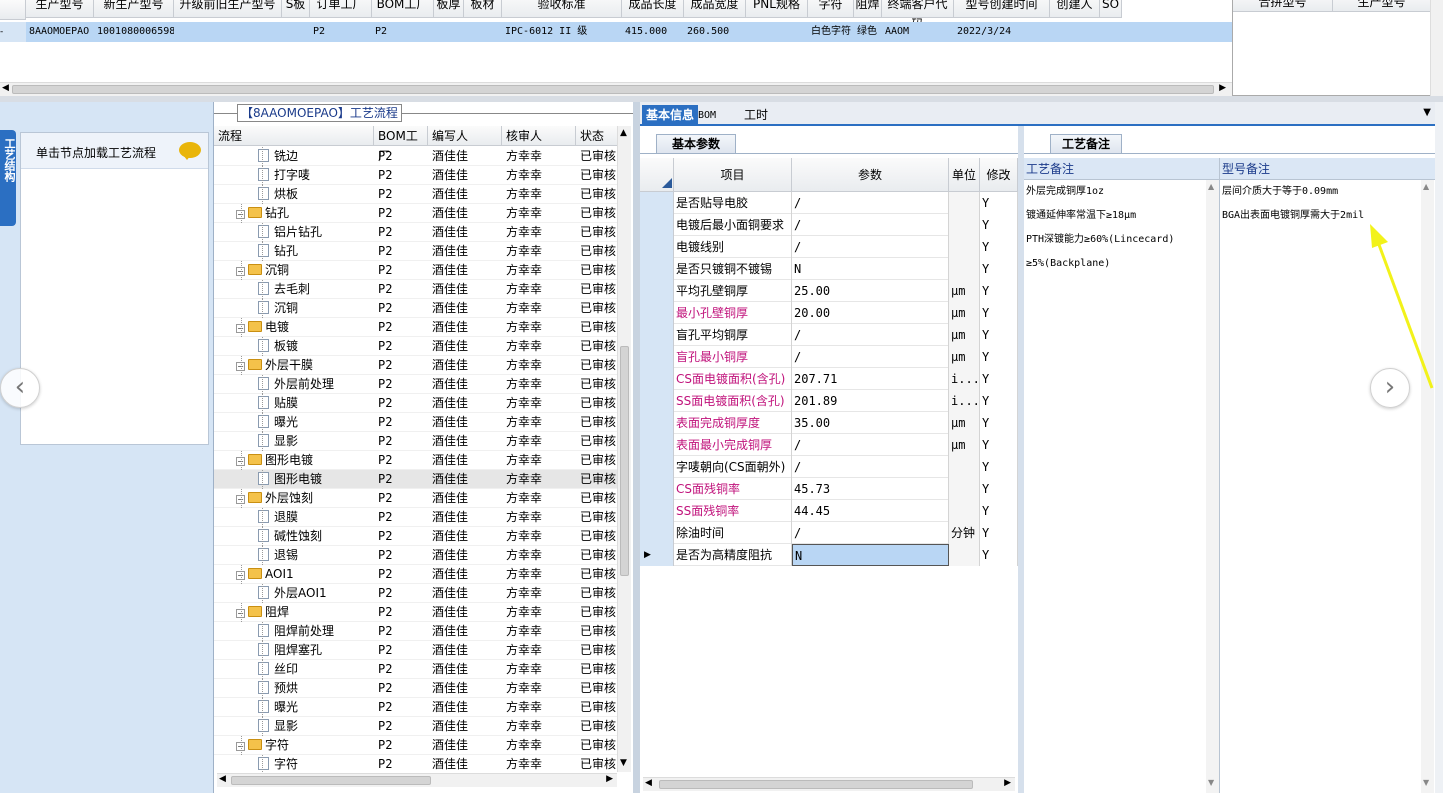 The height and width of the screenshot is (793, 1443). What do you see at coordinates (964, 175) in the screenshot?
I see `header-unit: 单位` at bounding box center [964, 175].